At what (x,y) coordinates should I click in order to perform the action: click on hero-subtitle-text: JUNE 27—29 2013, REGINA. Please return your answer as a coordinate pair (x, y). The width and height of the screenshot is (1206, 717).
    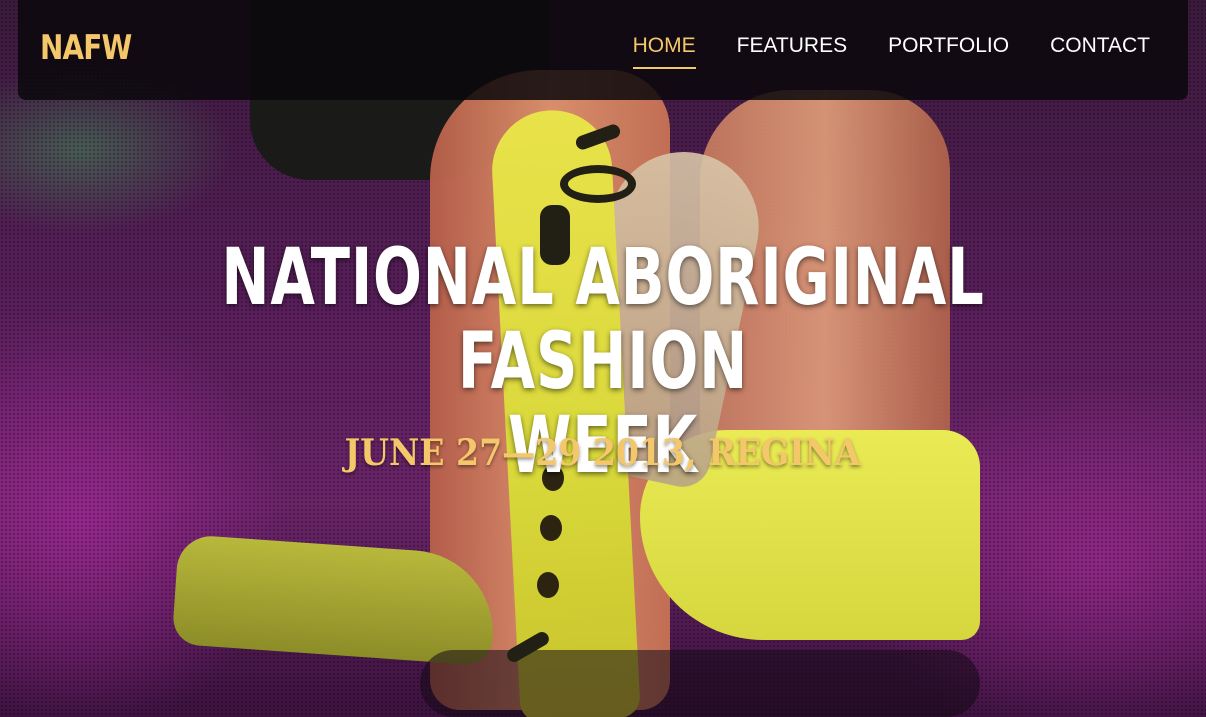
    Looking at the image, I should click on (603, 453).